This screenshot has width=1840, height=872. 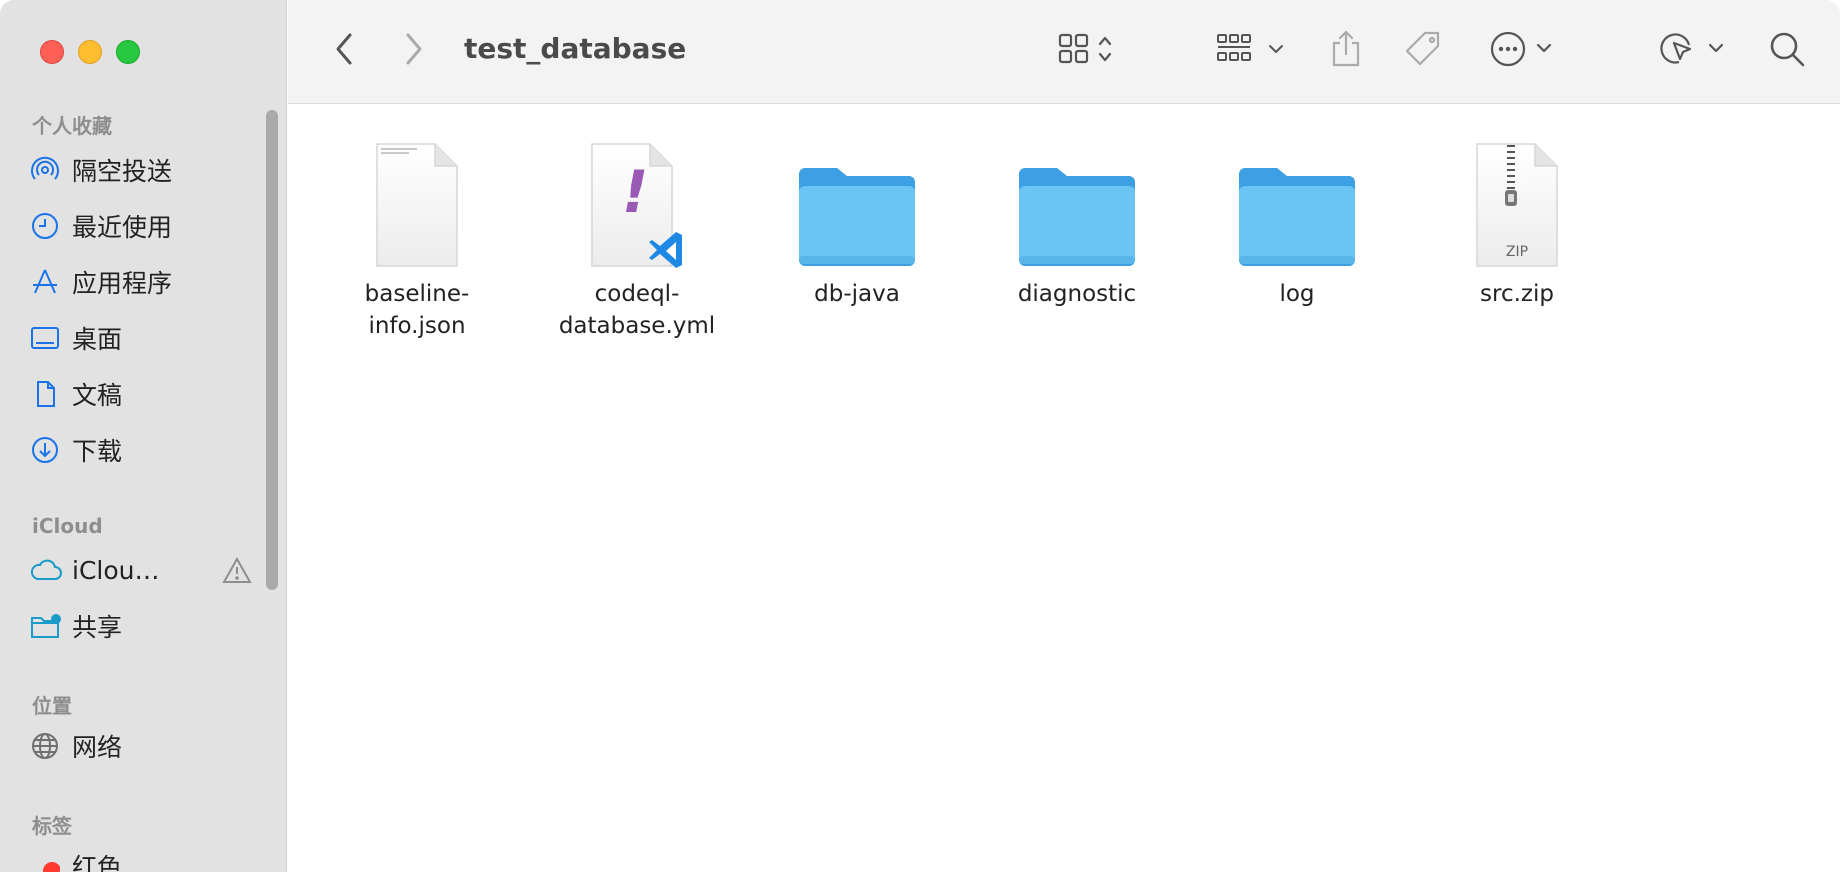 I want to click on sidebar-item-downloads: 下载, so click(x=150, y=450).